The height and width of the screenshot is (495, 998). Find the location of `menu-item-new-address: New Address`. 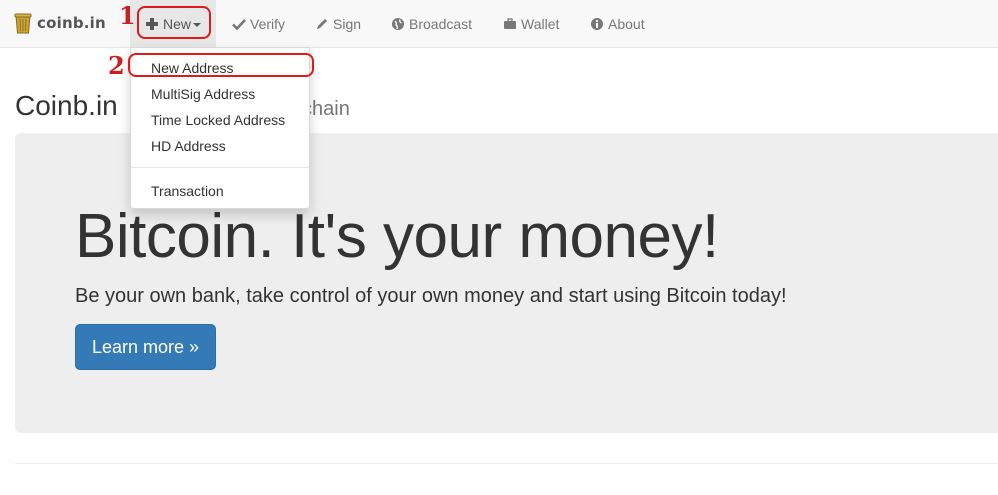

menu-item-new-address: New Address is located at coordinates (220, 68).